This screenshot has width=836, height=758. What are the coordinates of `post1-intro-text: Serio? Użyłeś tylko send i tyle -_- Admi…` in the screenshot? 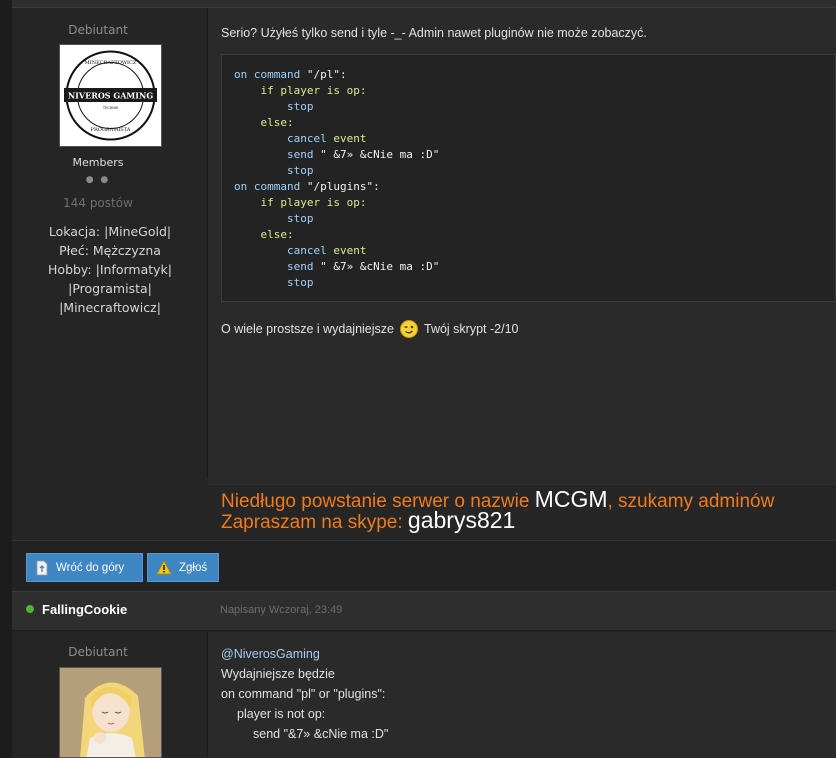 It's located at (434, 33).